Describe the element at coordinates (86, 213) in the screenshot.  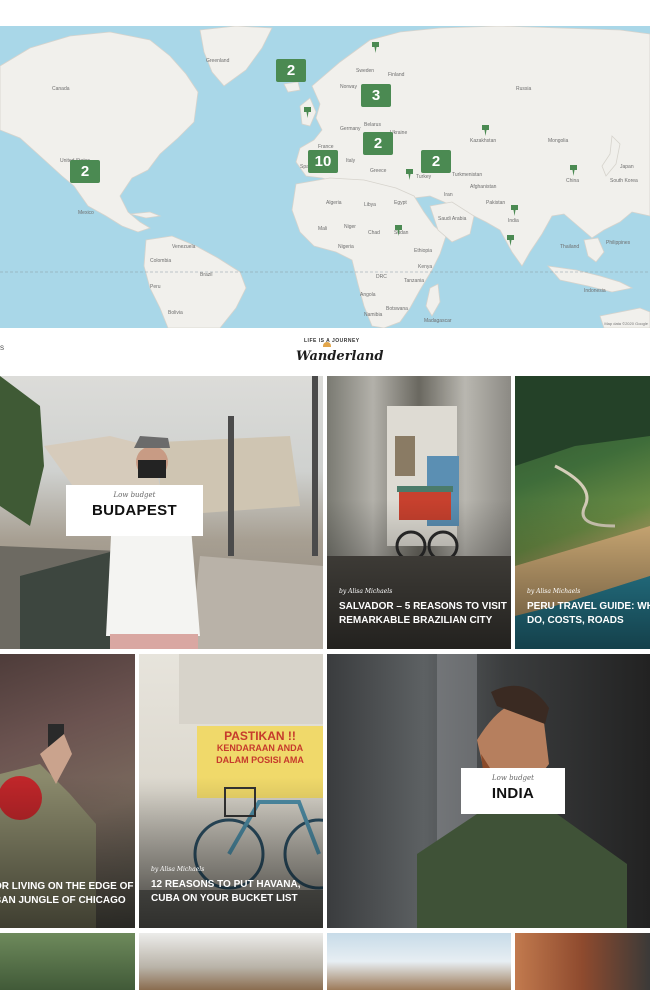
I see `map-label-mexico: Mexico` at that location.